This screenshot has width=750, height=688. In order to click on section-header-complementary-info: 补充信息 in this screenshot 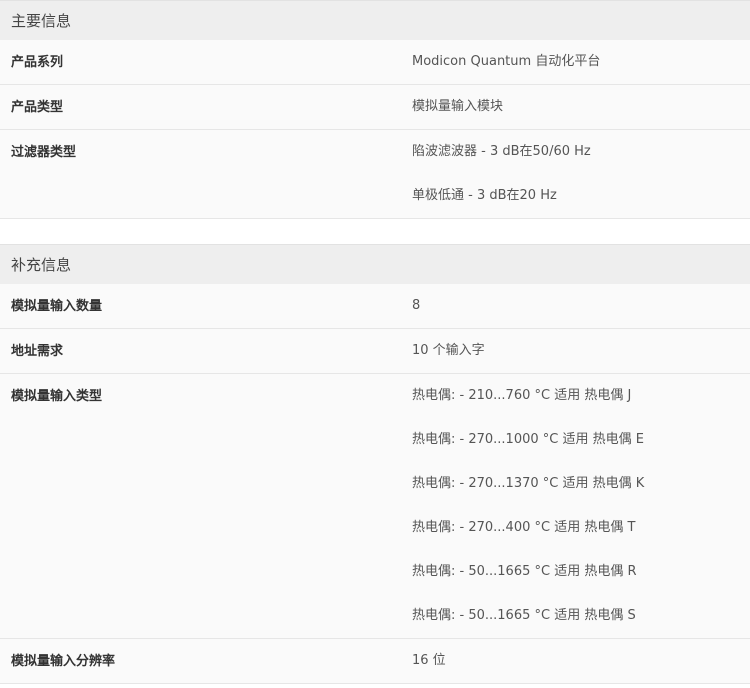, I will do `click(375, 264)`.